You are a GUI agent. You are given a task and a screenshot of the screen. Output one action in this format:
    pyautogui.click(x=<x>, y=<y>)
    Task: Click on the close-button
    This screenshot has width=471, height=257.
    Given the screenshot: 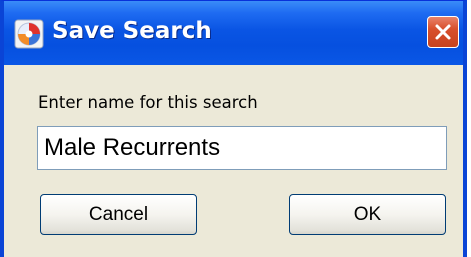 What is the action you would take?
    pyautogui.click(x=443, y=32)
    